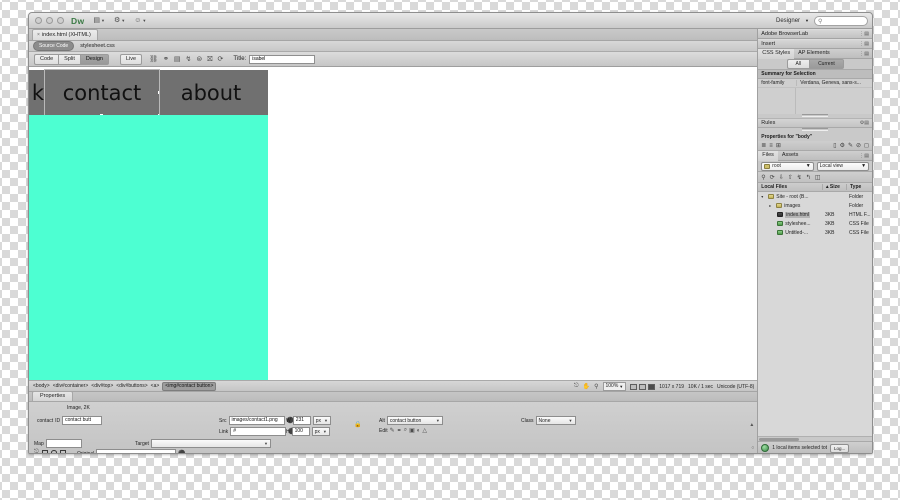 The image size is (900, 500). What do you see at coordinates (808, 177) in the screenshot?
I see `check-in-icon: ↰` at bounding box center [808, 177].